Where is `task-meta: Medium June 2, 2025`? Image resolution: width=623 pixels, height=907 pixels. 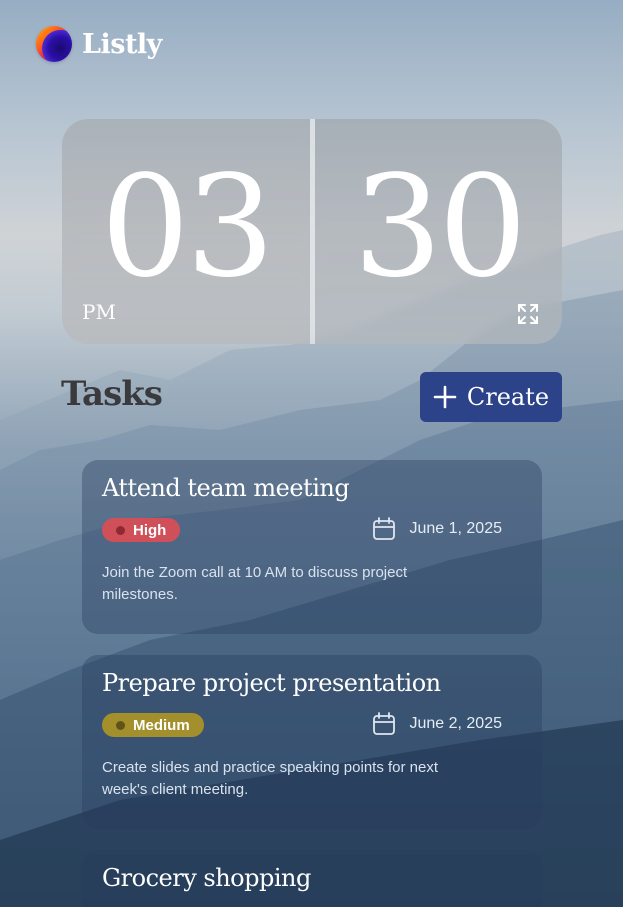 task-meta: Medium June 2, 2025 is located at coordinates (312, 726).